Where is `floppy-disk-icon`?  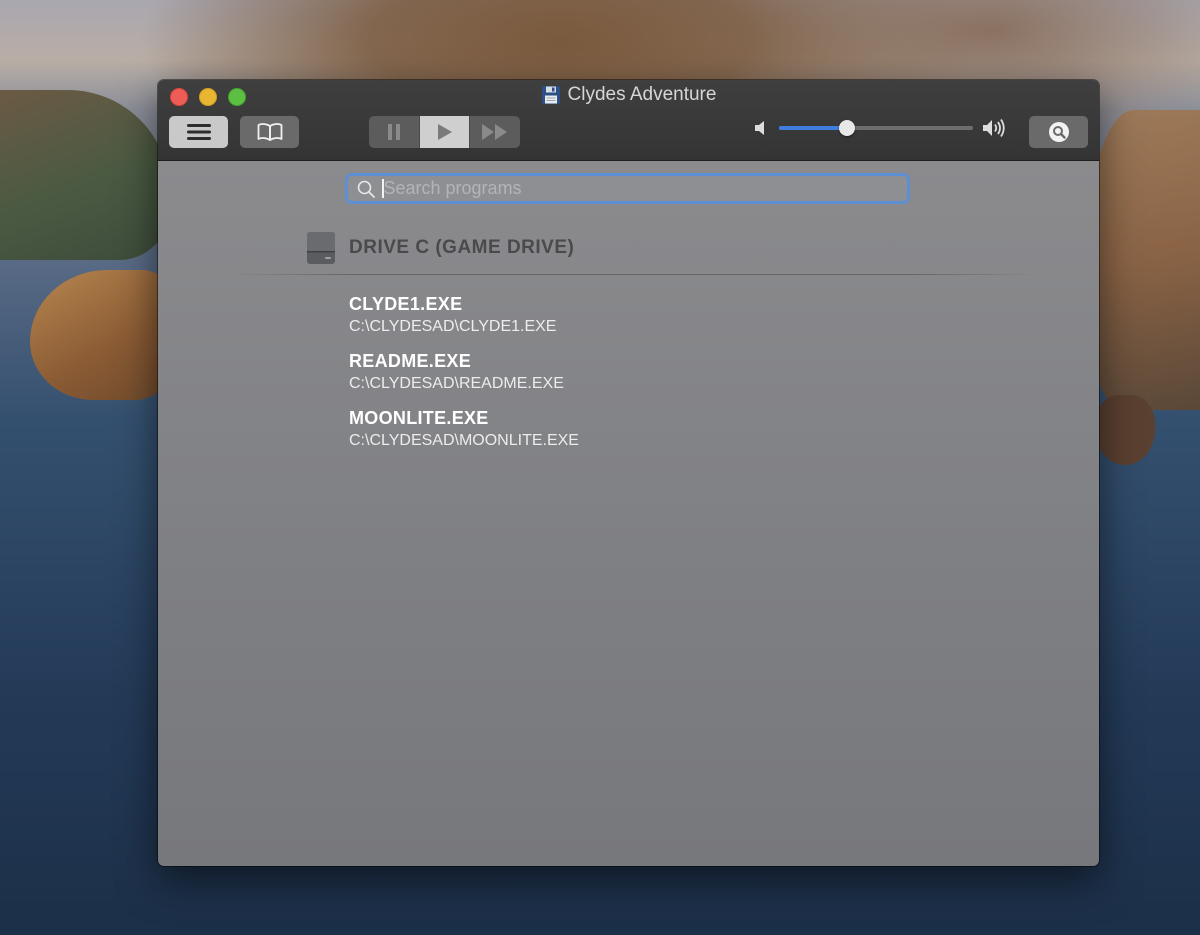
floppy-disk-icon is located at coordinates (550, 95).